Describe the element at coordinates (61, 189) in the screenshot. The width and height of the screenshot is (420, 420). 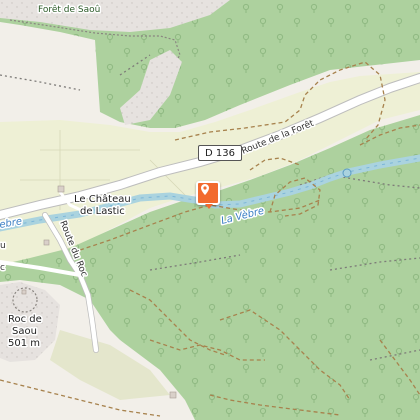
I see `chateau-building` at that location.